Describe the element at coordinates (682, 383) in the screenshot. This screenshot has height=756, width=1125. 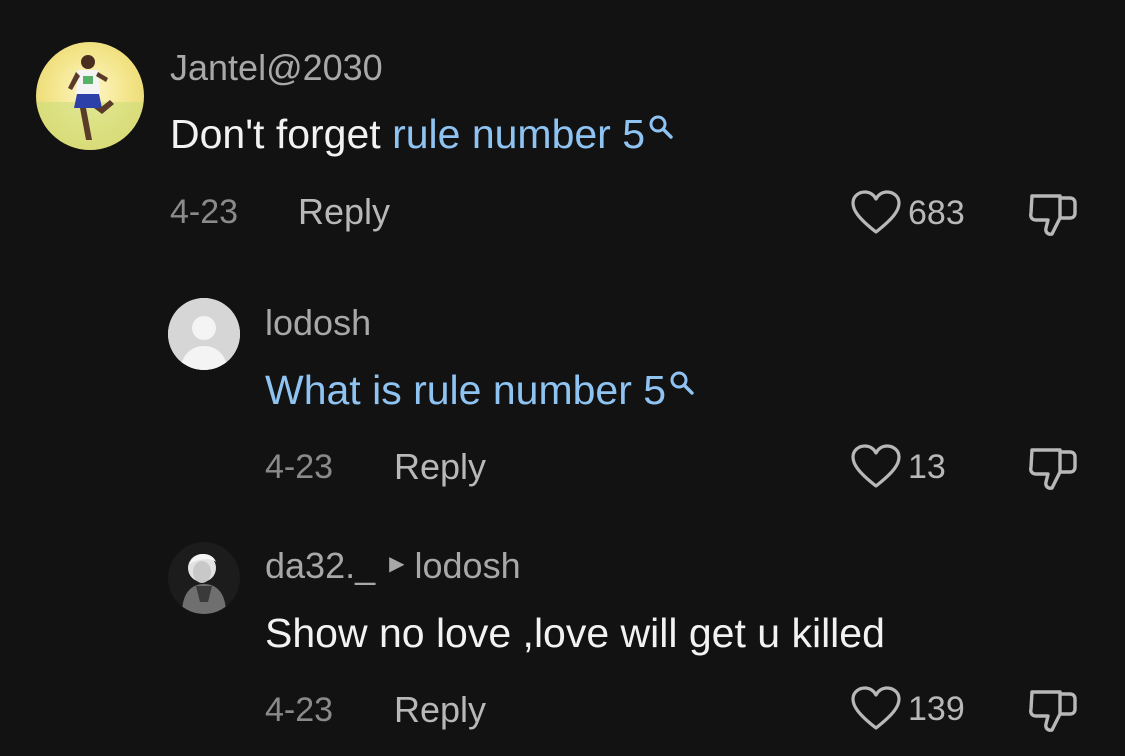
I see `search-icon` at that location.